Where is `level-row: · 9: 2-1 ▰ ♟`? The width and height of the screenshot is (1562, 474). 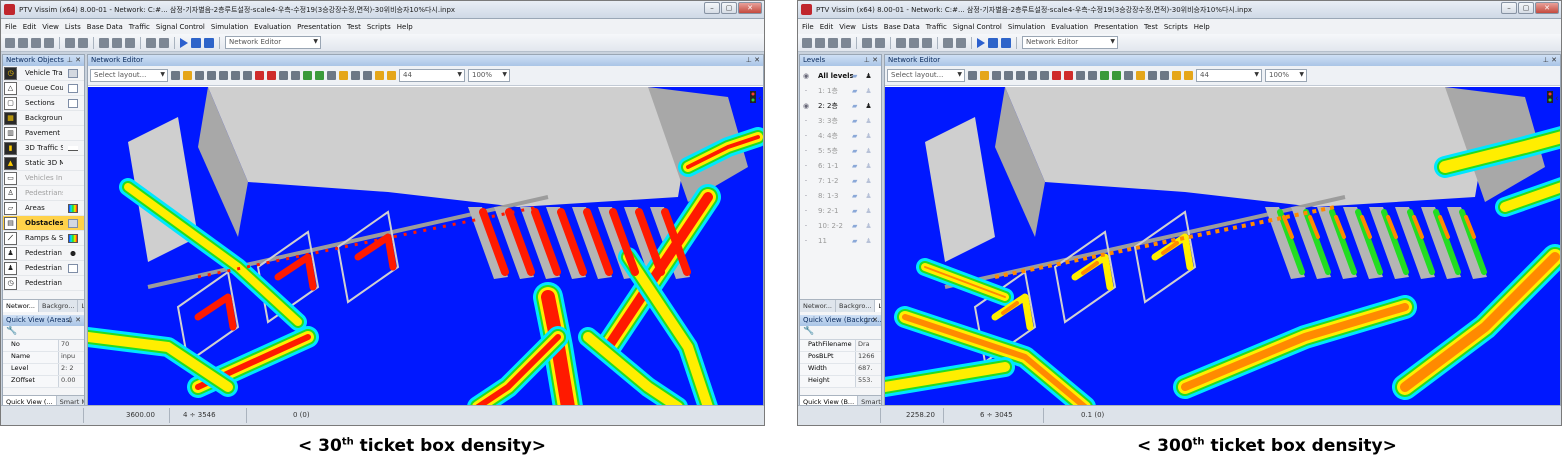 level-row: · 9: 2-1 ▰ ♟ is located at coordinates (840, 210).